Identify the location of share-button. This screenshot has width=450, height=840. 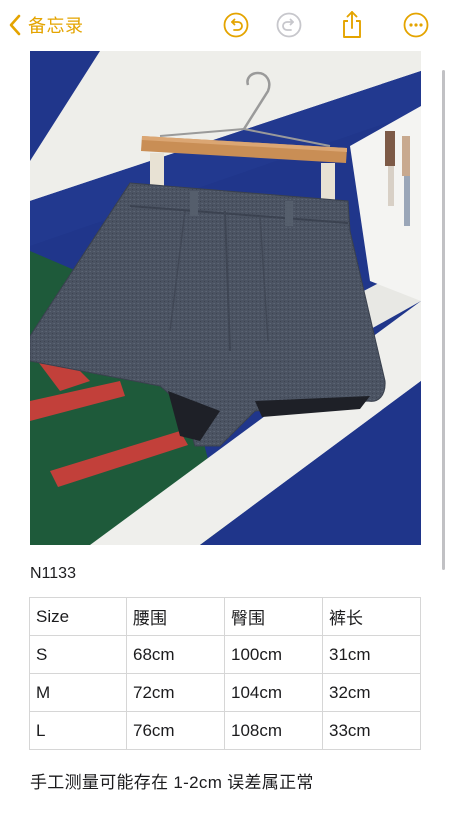
(352, 25).